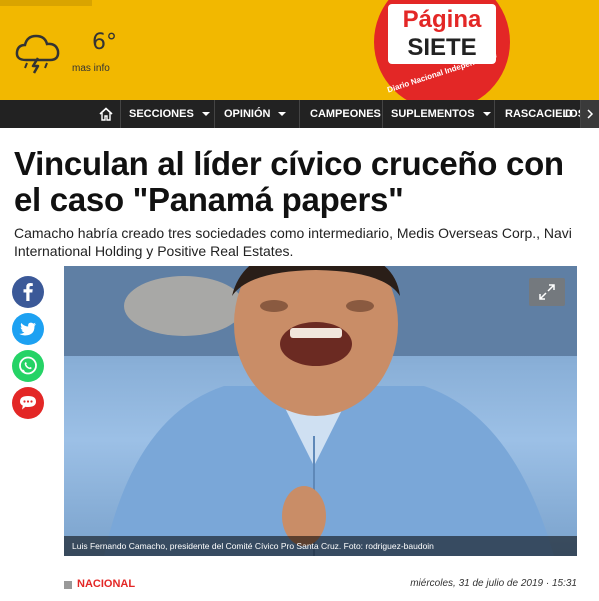  Describe the element at coordinates (68, 585) in the screenshot. I see `section-bullet` at that location.